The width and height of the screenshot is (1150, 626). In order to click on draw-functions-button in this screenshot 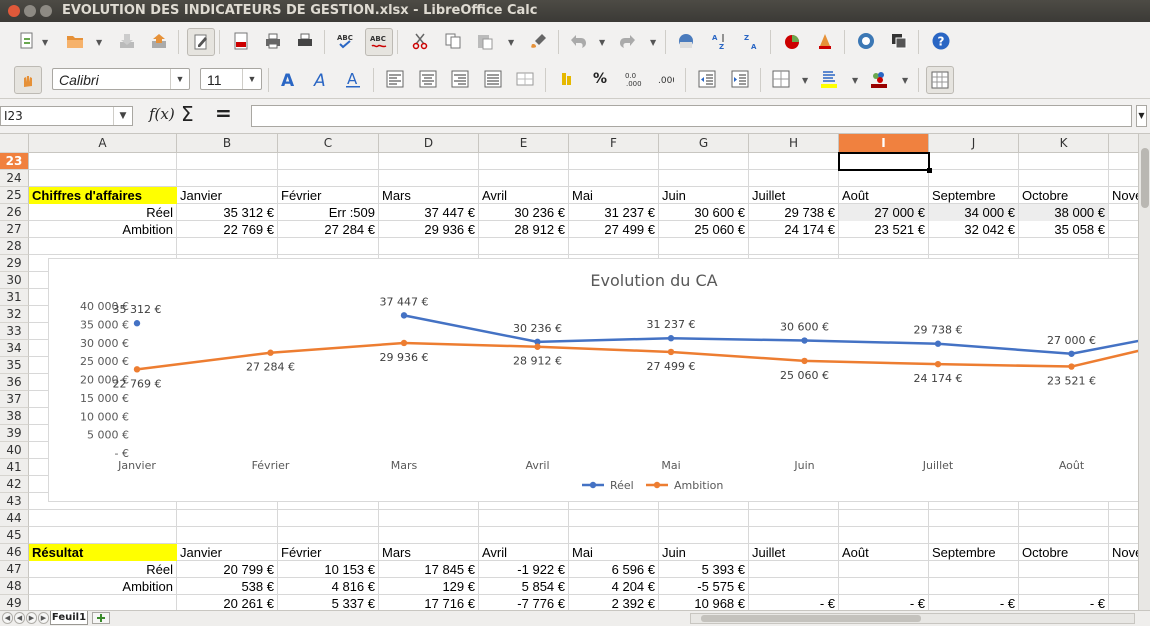, I will do `click(825, 41)`.